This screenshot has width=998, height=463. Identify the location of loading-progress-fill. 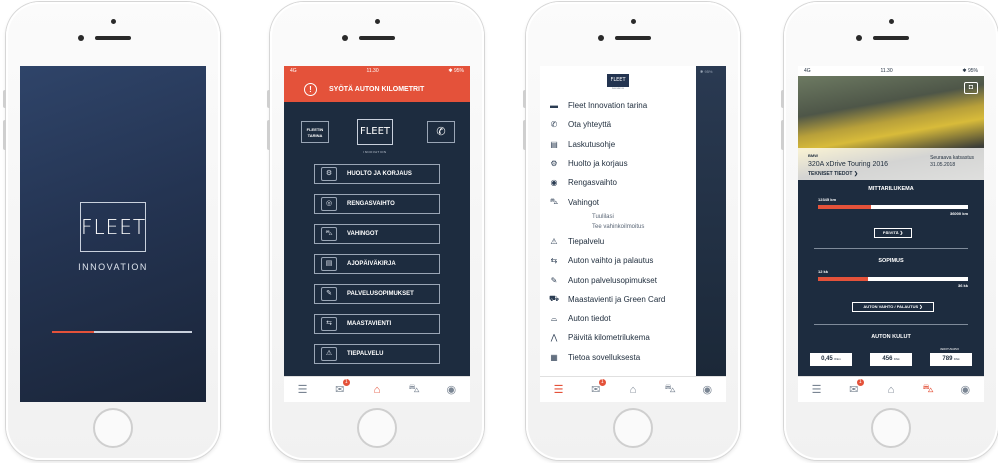
(73, 332).